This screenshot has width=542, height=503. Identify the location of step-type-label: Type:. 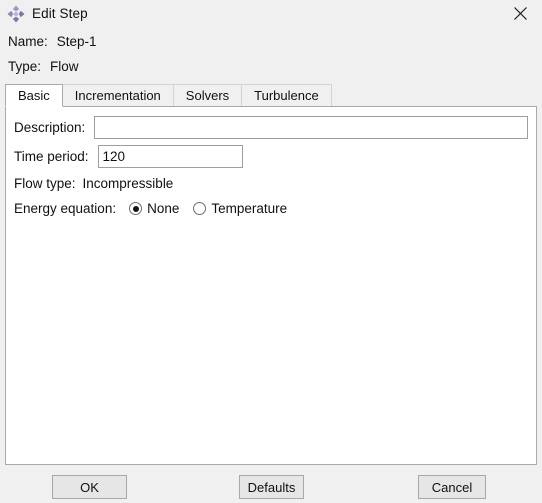
(25, 66).